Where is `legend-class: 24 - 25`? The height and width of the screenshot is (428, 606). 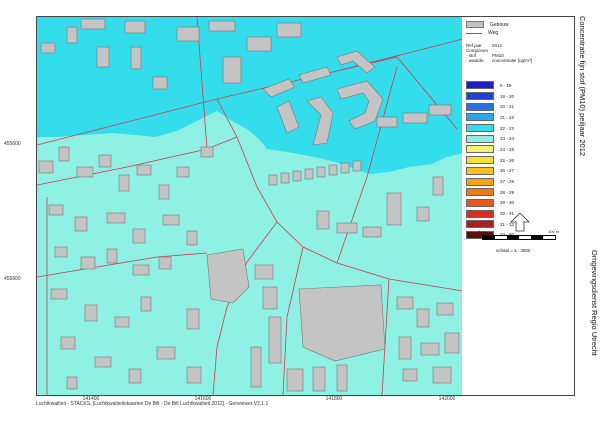 legend-class: 24 - 25 is located at coordinates (490, 149).